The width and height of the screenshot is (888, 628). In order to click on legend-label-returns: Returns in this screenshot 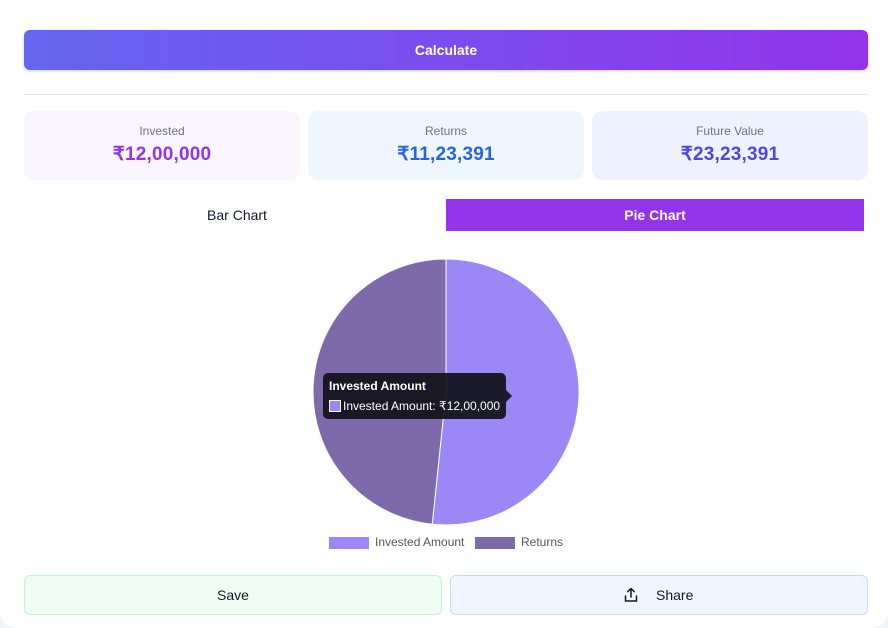, I will do `click(542, 542)`.